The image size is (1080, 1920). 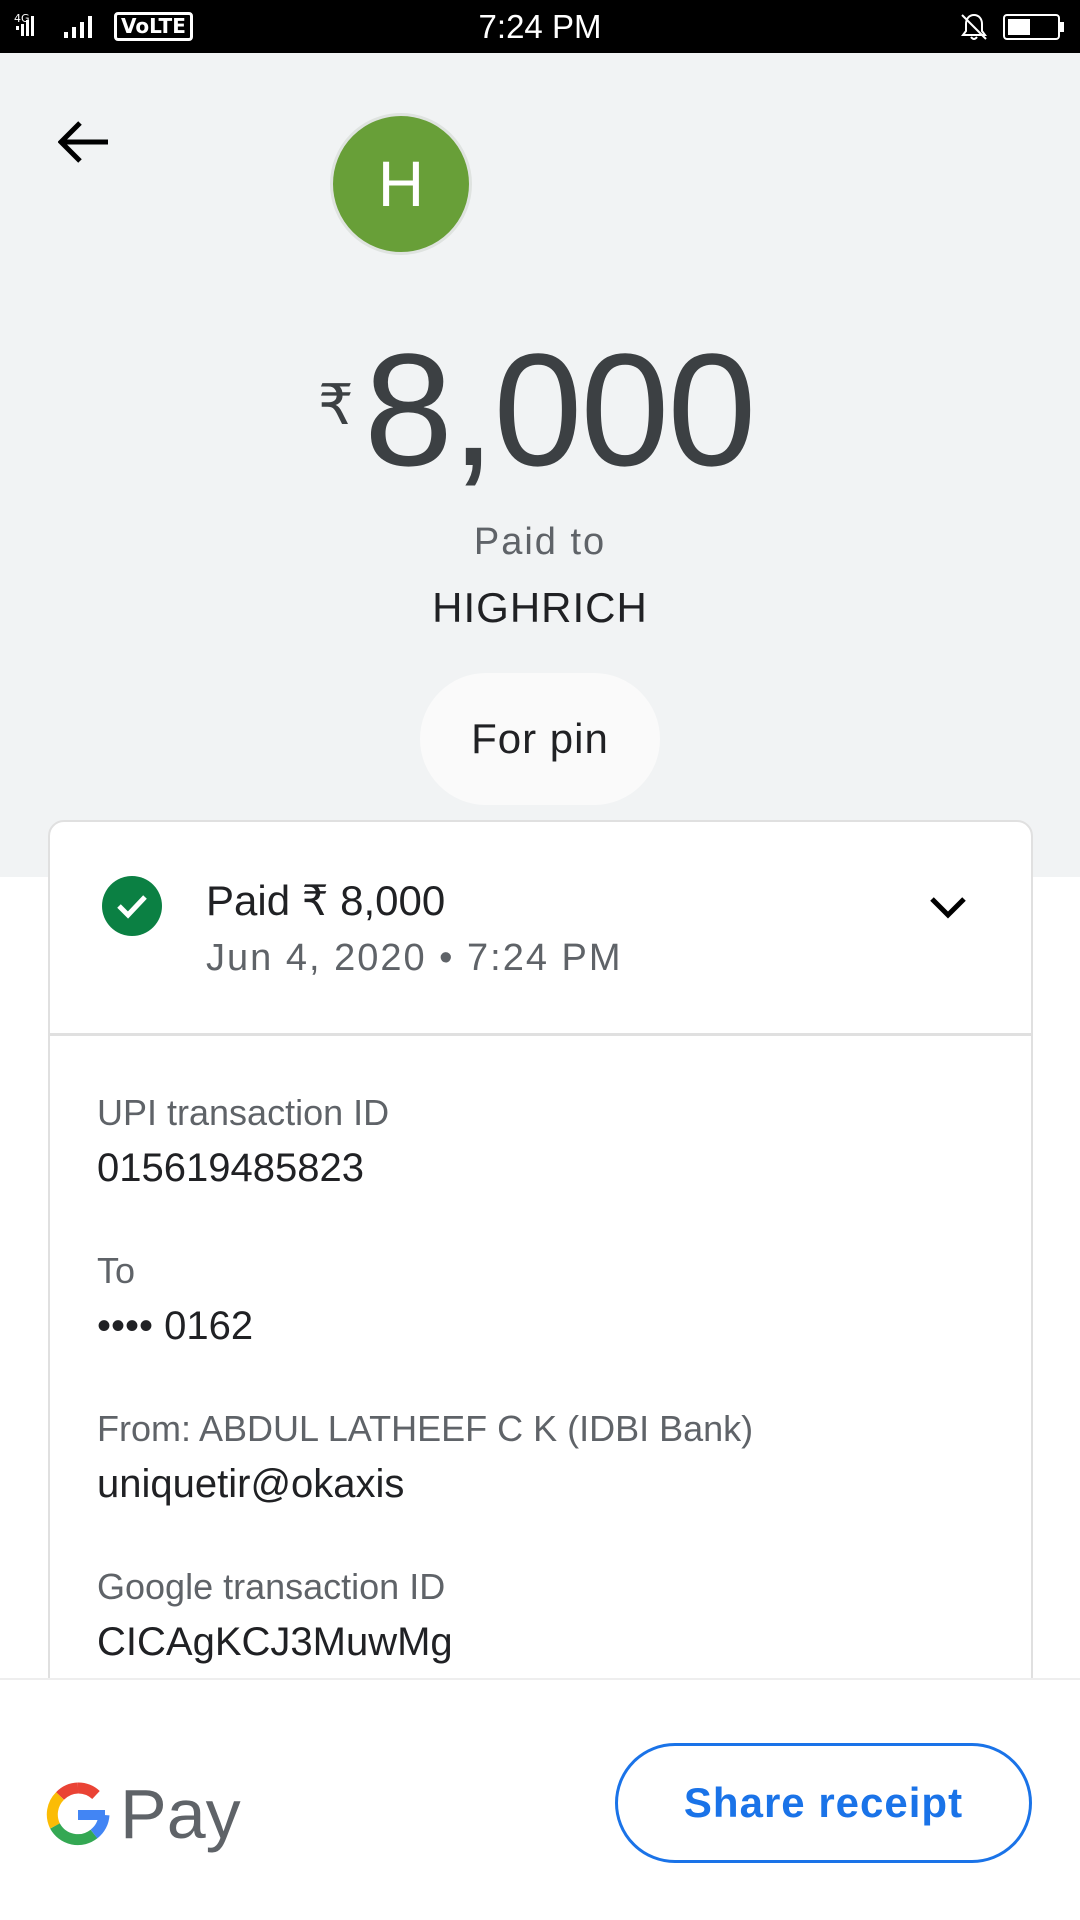 I want to click on paid-to-label: Paid to, so click(x=540, y=542).